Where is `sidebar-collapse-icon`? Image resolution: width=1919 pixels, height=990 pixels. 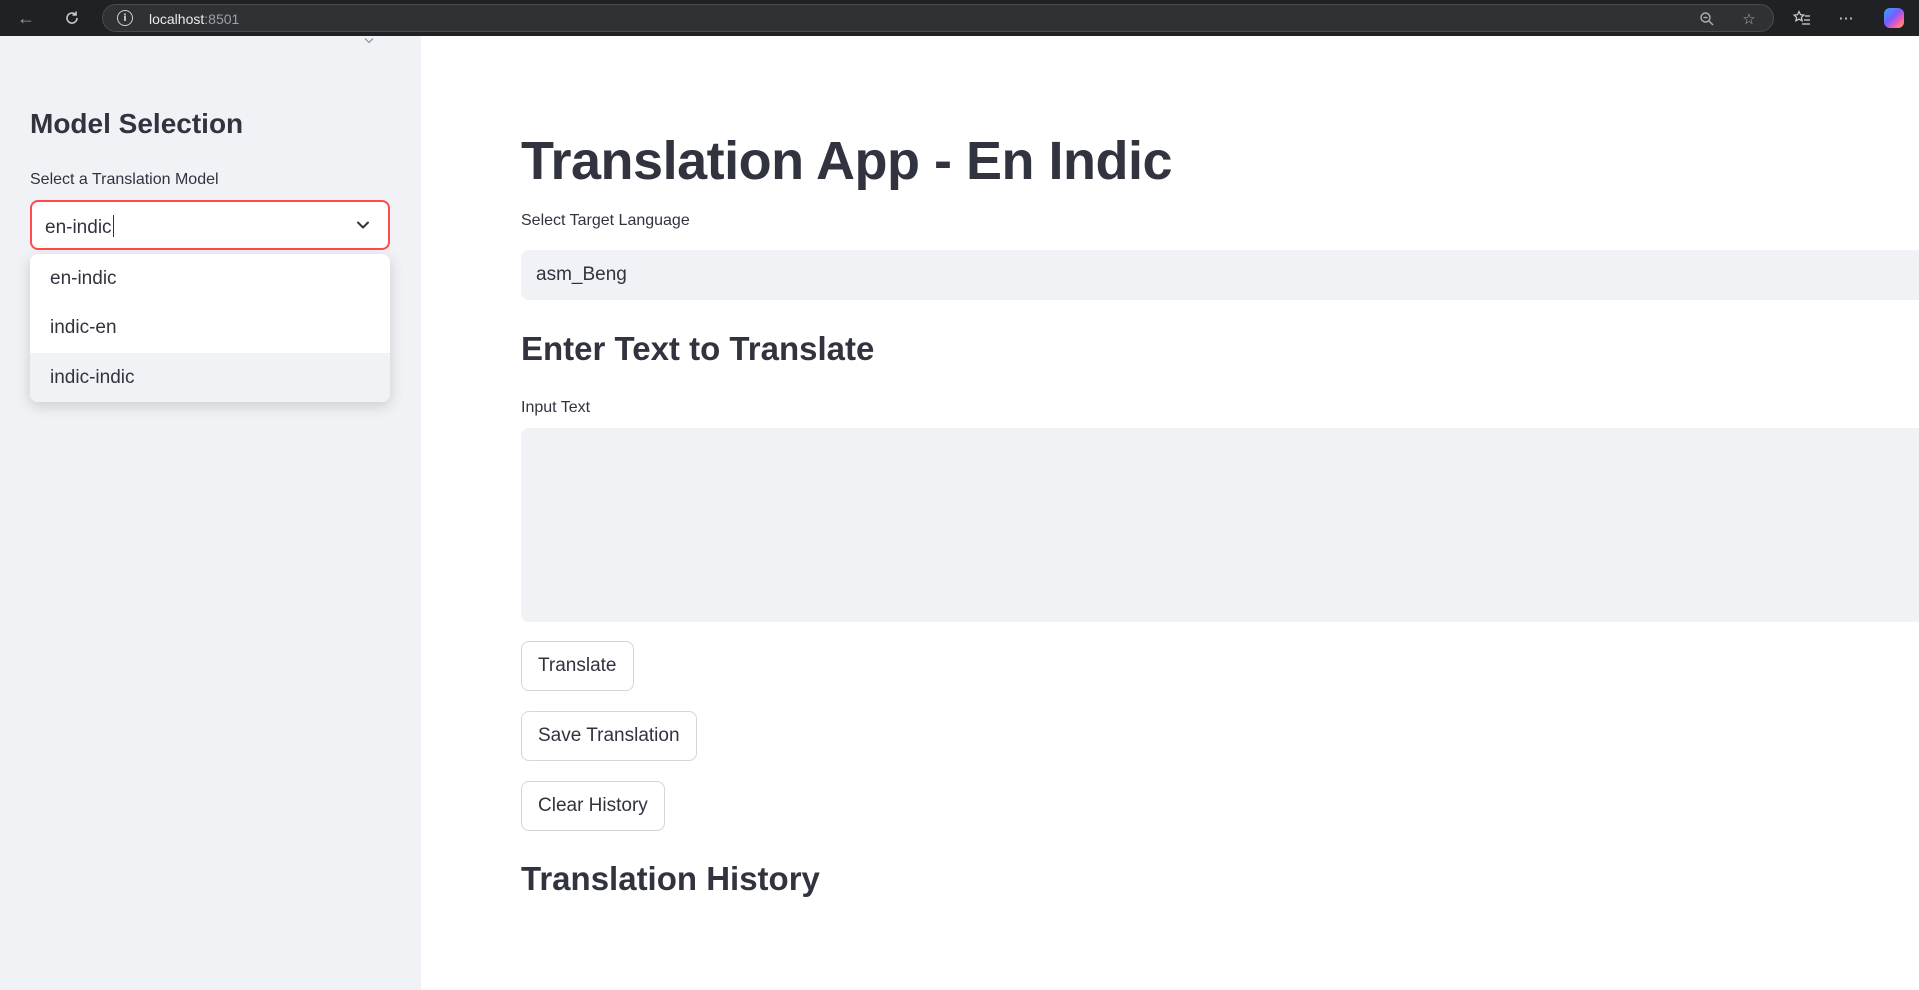 sidebar-collapse-icon is located at coordinates (369, 40).